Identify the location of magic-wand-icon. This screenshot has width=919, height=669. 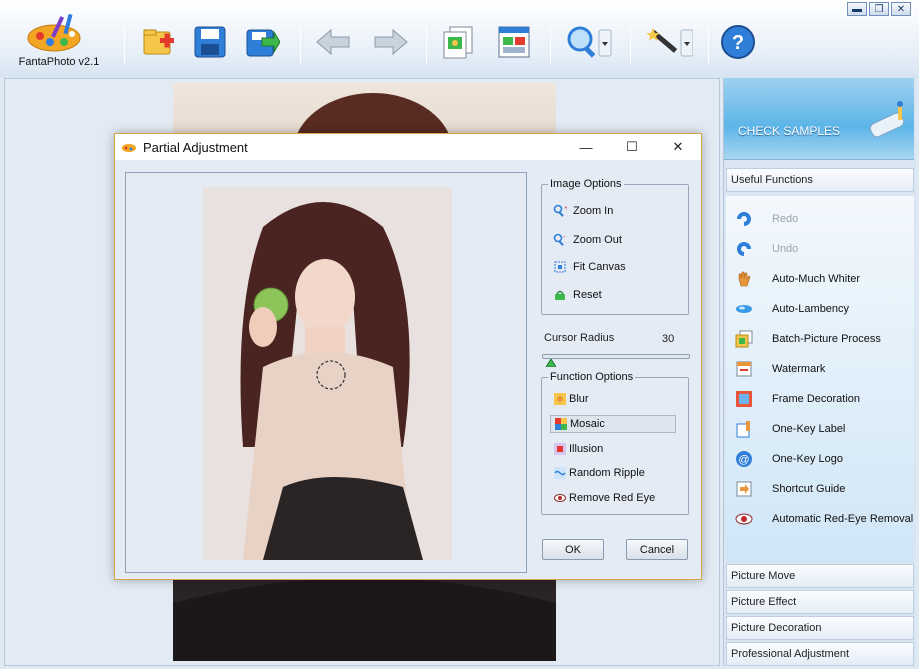
(669, 42).